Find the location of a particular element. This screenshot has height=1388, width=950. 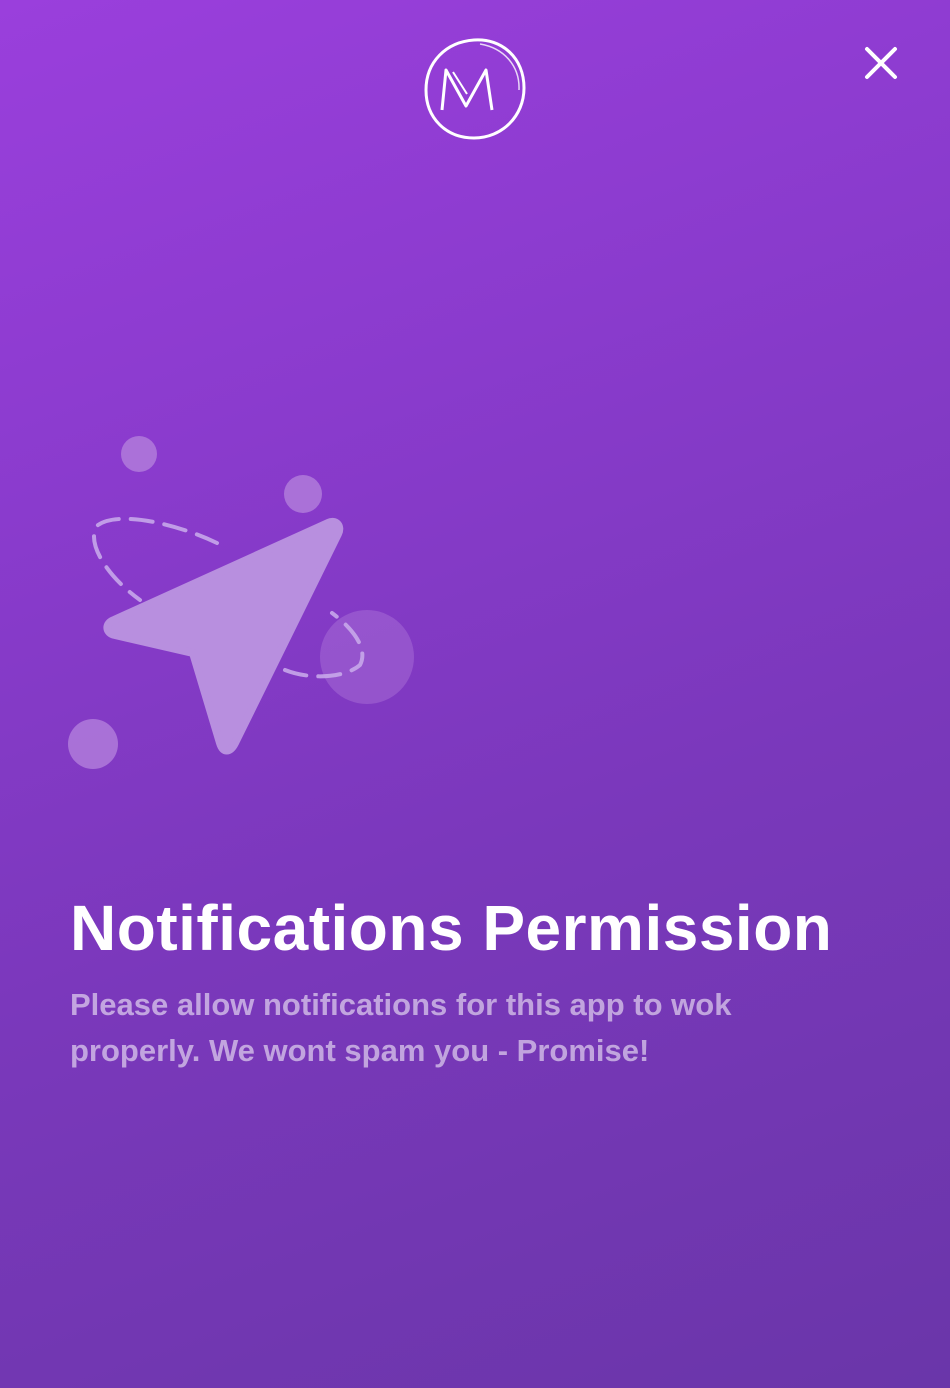

close-icon is located at coordinates (881, 63).